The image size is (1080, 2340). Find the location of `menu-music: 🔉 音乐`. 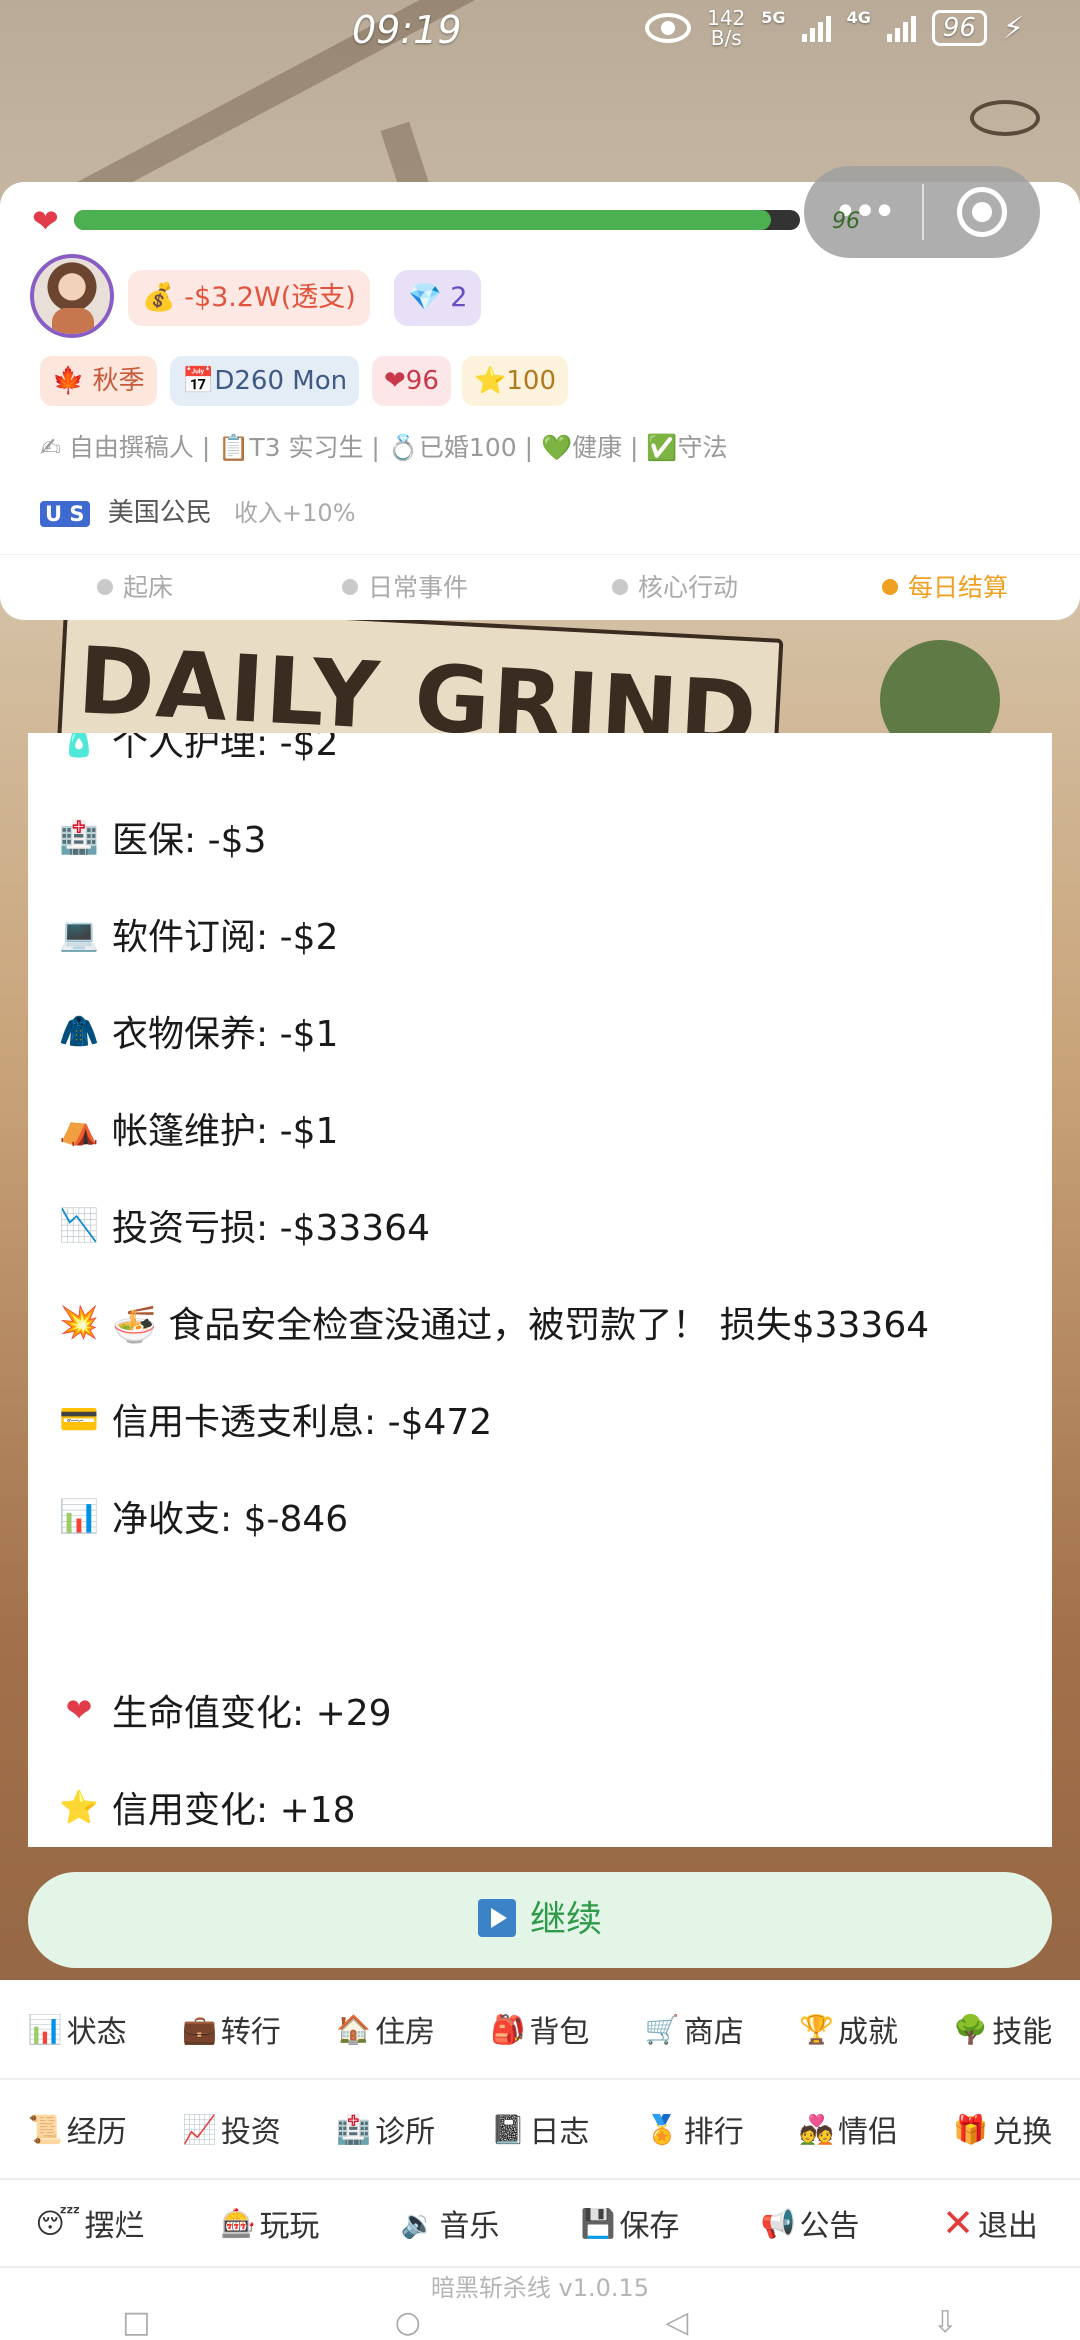

menu-music: 🔉 音乐 is located at coordinates (450, 2223).